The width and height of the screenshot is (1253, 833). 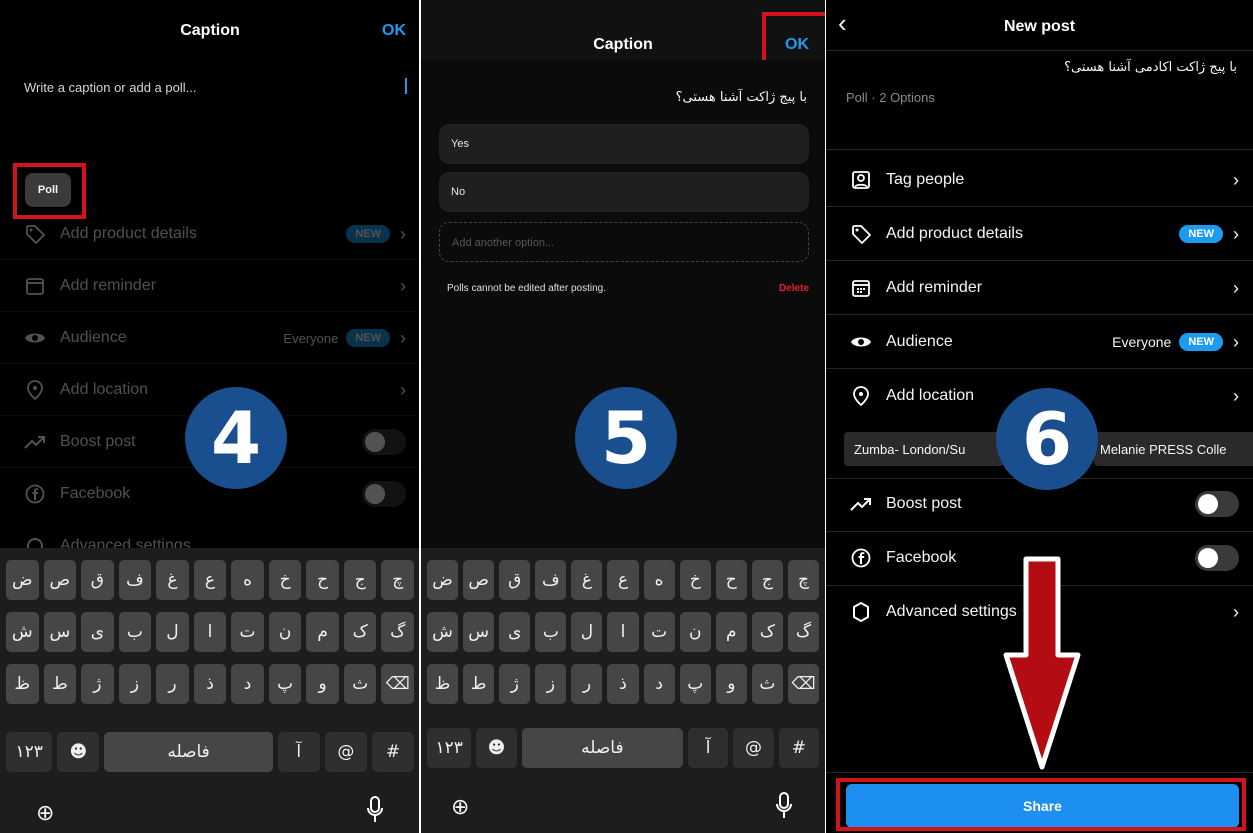 I want to click on delete-poll-button: Delete, so click(x=794, y=288).